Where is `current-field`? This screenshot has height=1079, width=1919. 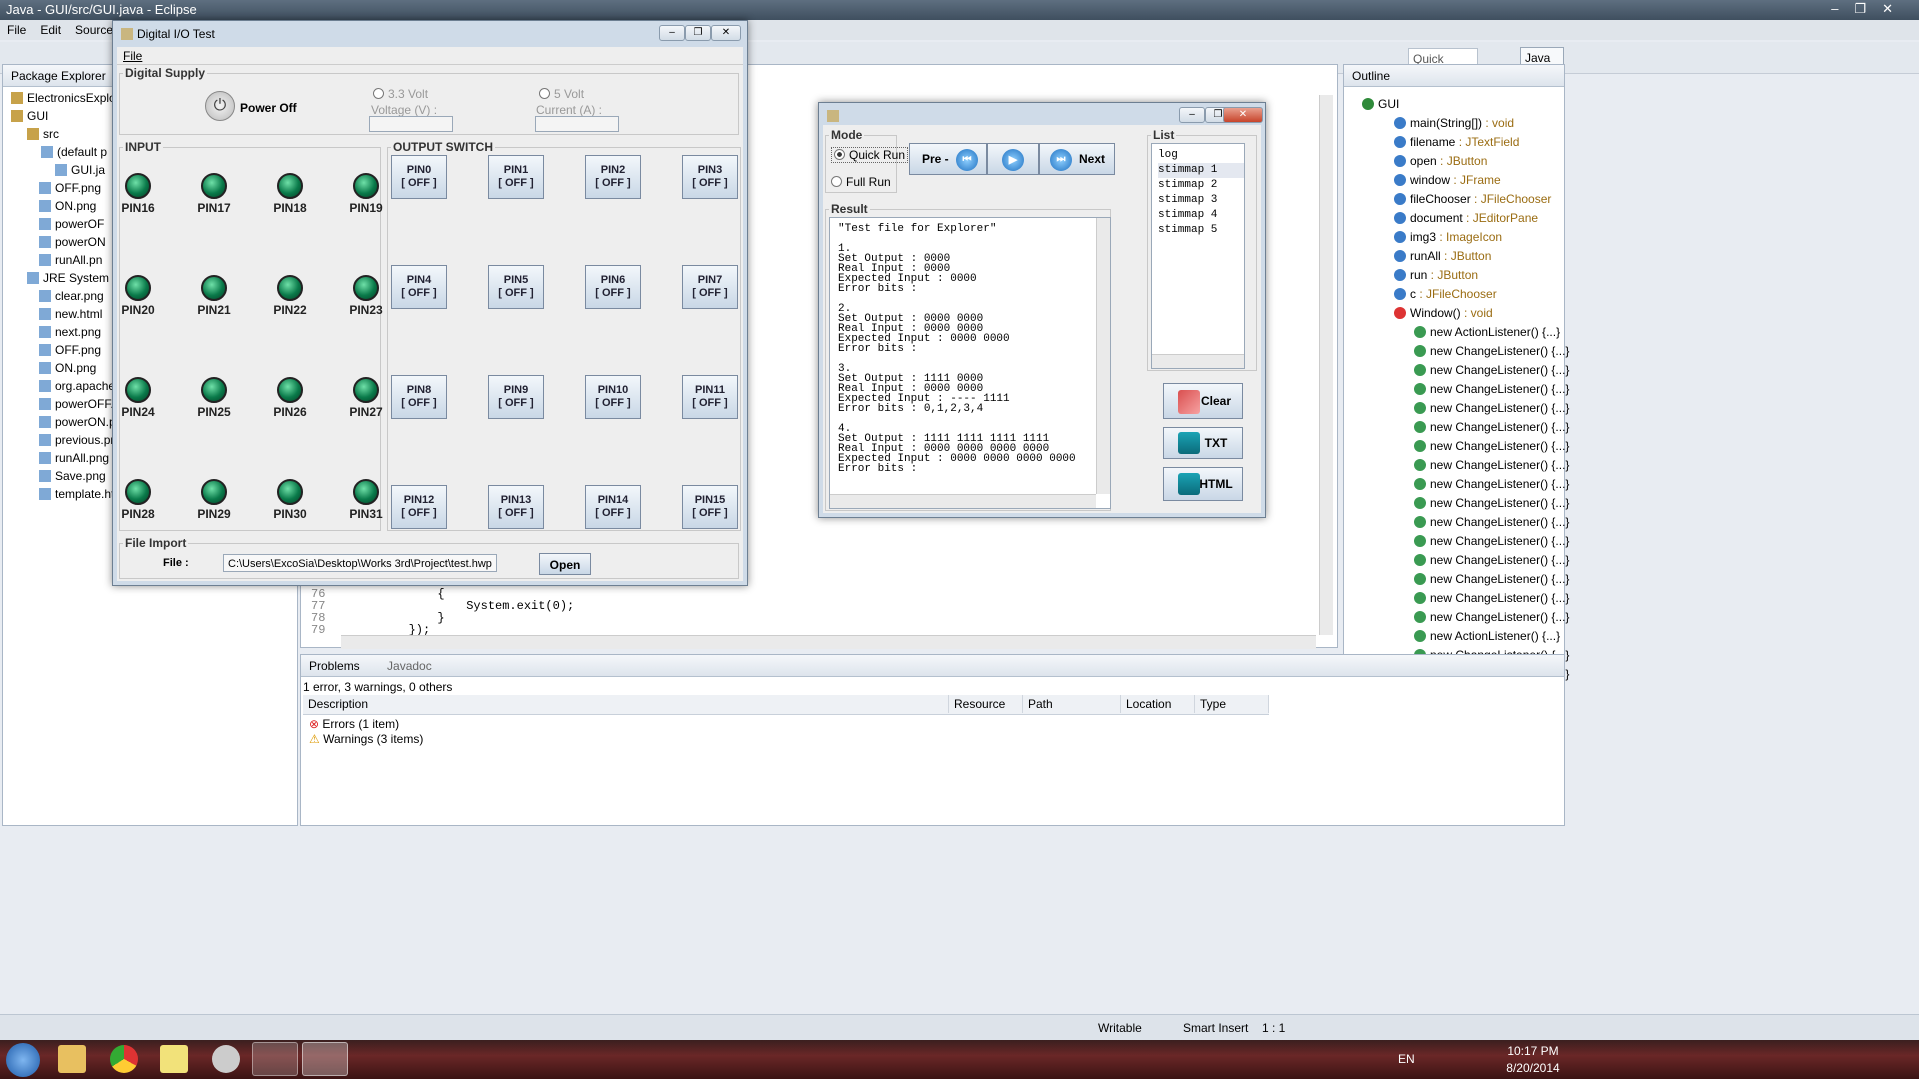 current-field is located at coordinates (577, 124).